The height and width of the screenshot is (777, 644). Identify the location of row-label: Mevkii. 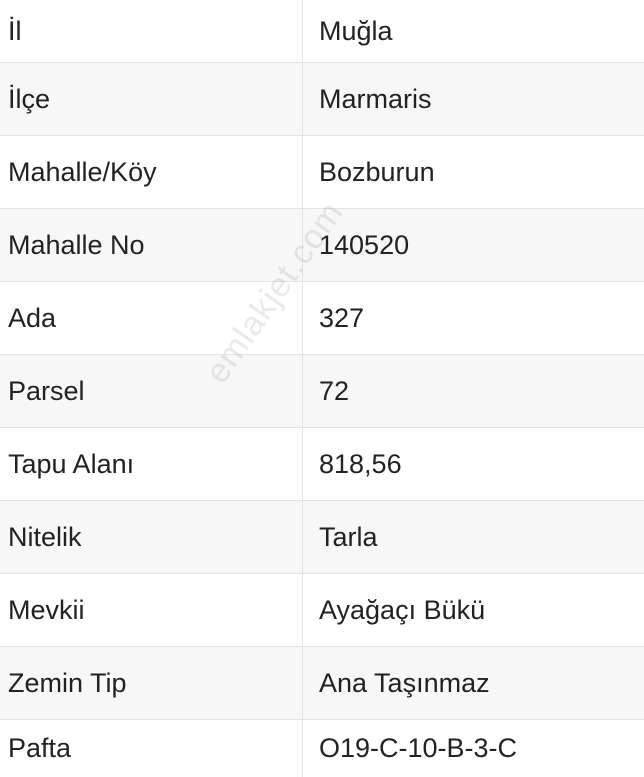
(151, 610).